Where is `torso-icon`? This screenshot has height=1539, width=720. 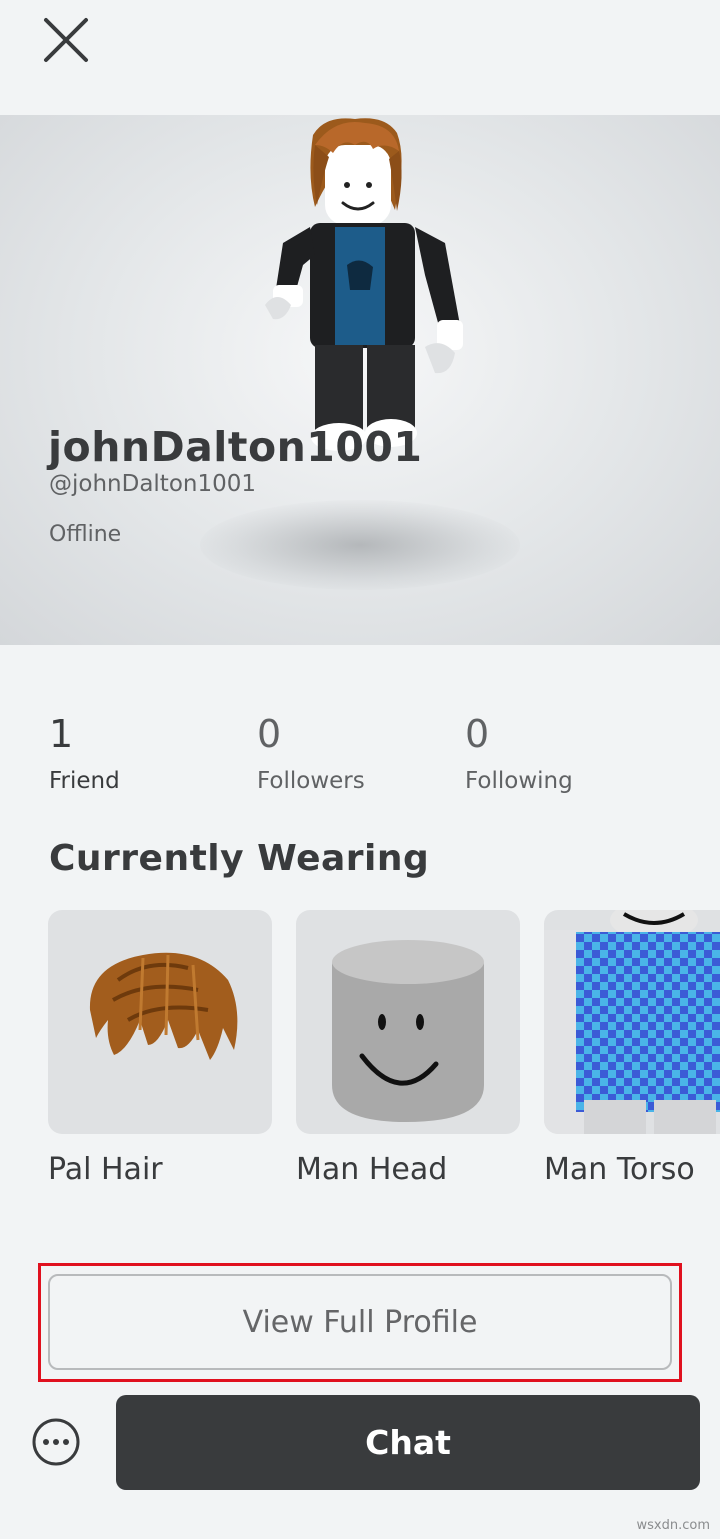 torso-icon is located at coordinates (632, 1022).